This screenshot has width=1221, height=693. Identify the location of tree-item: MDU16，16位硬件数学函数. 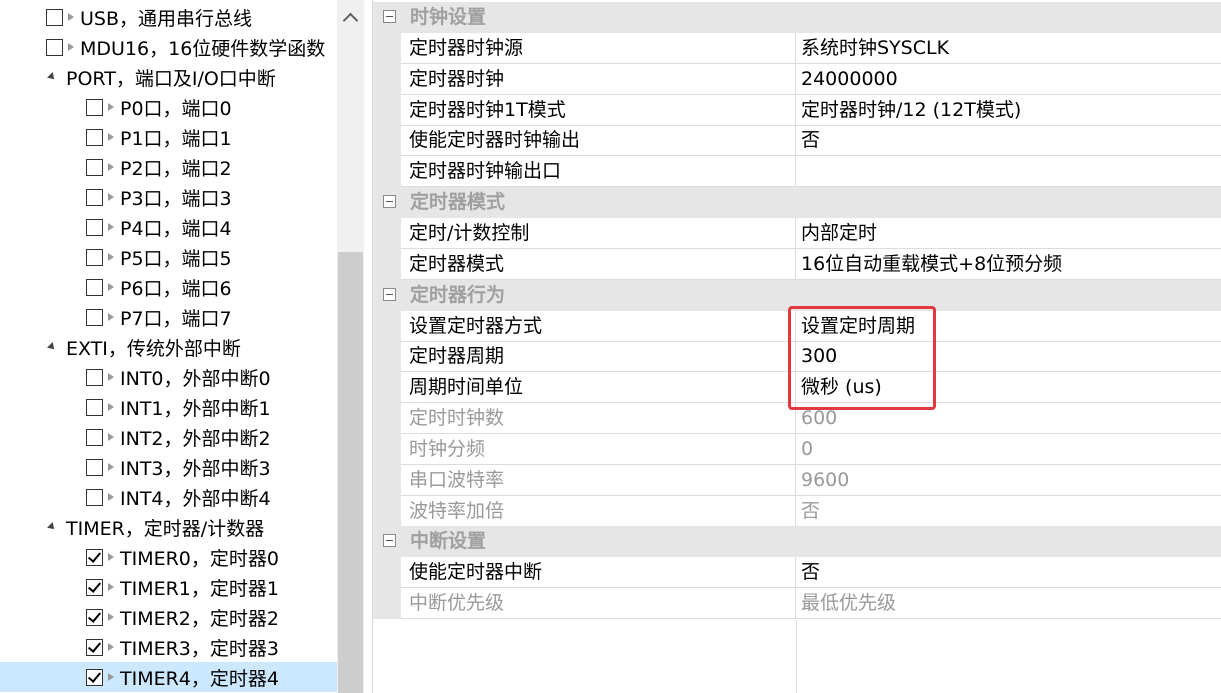
(168, 47).